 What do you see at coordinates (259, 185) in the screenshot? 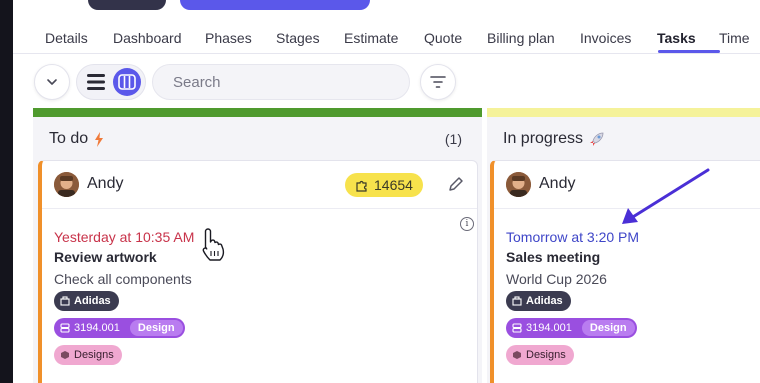
I see `card-header: Andy 14654` at bounding box center [259, 185].